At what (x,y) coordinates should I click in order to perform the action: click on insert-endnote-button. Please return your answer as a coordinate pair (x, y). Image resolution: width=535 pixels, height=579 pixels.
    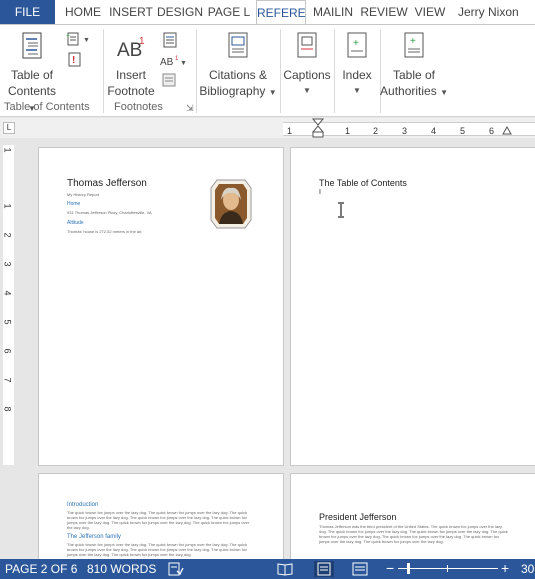
    Looking at the image, I should click on (170, 40).